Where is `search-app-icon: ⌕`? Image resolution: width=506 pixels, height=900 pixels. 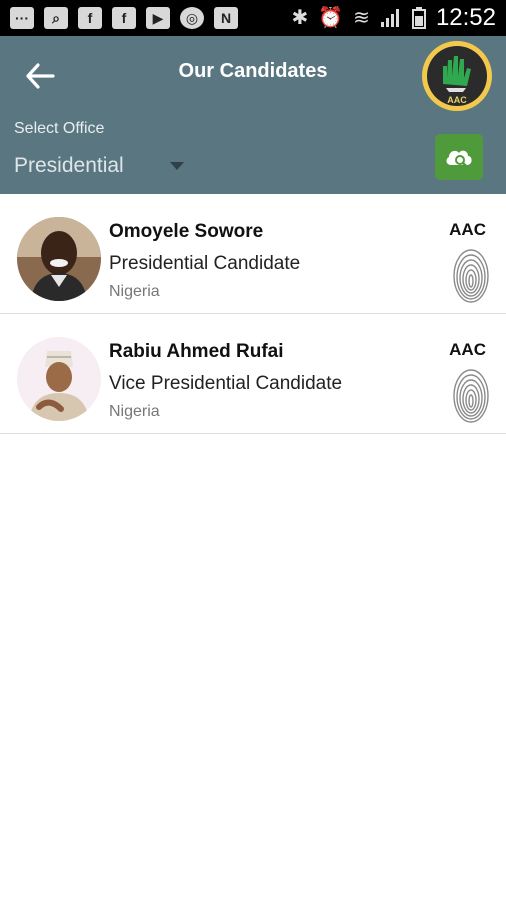 search-app-icon: ⌕ is located at coordinates (56, 18).